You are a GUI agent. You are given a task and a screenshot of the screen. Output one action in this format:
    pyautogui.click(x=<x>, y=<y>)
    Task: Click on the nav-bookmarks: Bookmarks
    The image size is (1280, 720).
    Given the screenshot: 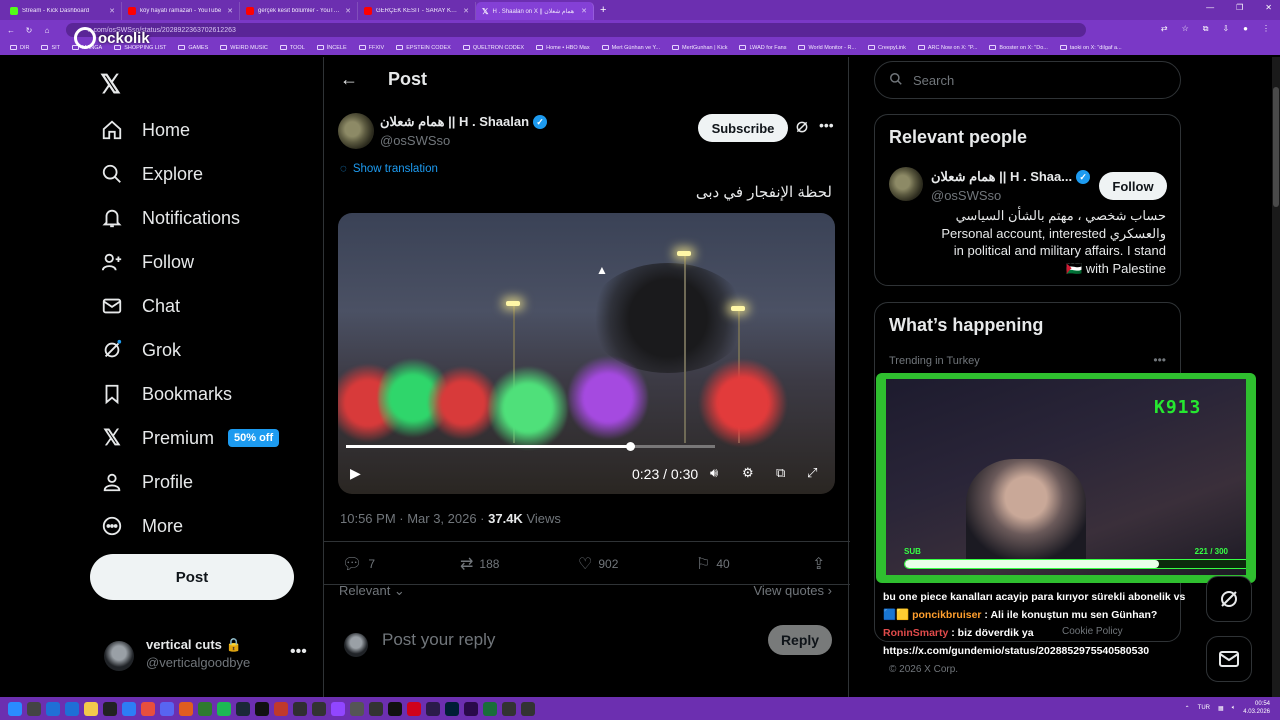 What is the action you would take?
    pyautogui.click(x=166, y=394)
    